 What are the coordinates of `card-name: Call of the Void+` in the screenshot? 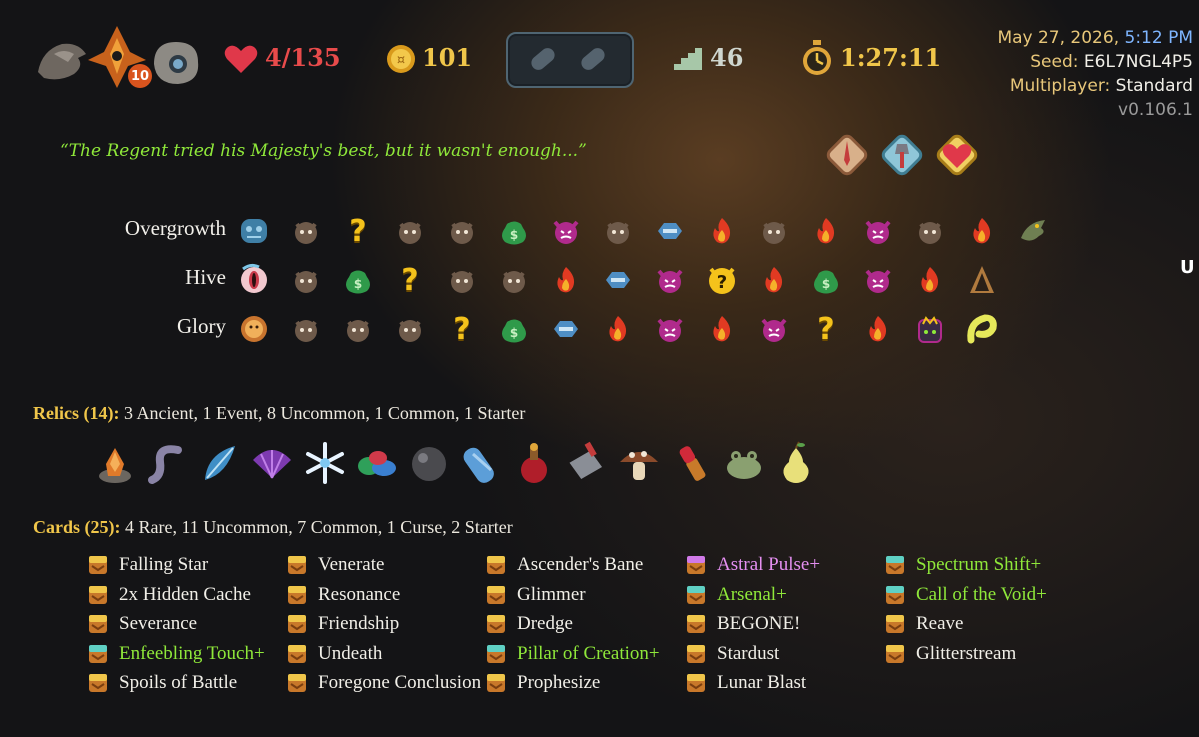 It's located at (981, 594).